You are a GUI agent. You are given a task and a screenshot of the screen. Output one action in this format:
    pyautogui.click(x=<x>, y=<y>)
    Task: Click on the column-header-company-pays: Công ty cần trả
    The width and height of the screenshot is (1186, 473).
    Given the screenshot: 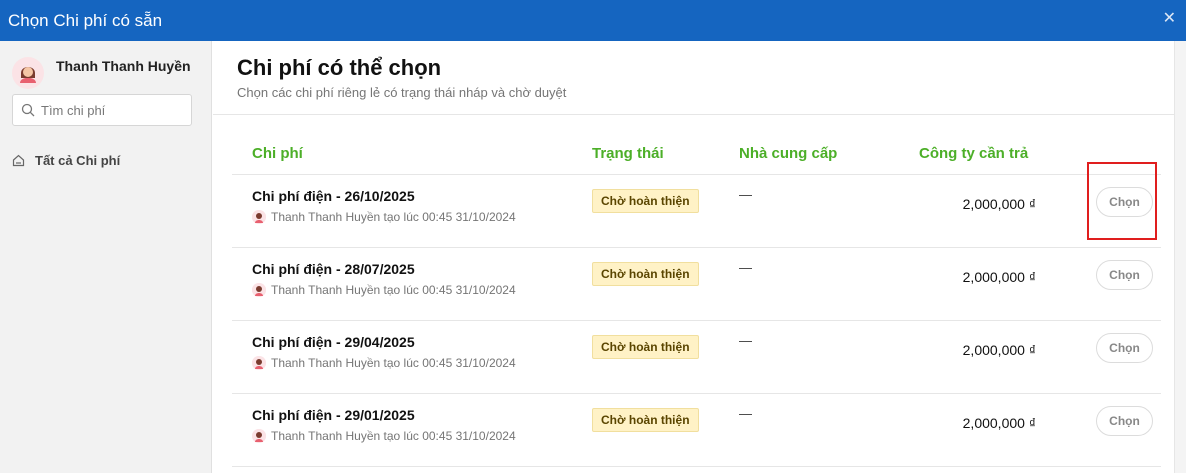 What is the action you would take?
    pyautogui.click(x=974, y=153)
    